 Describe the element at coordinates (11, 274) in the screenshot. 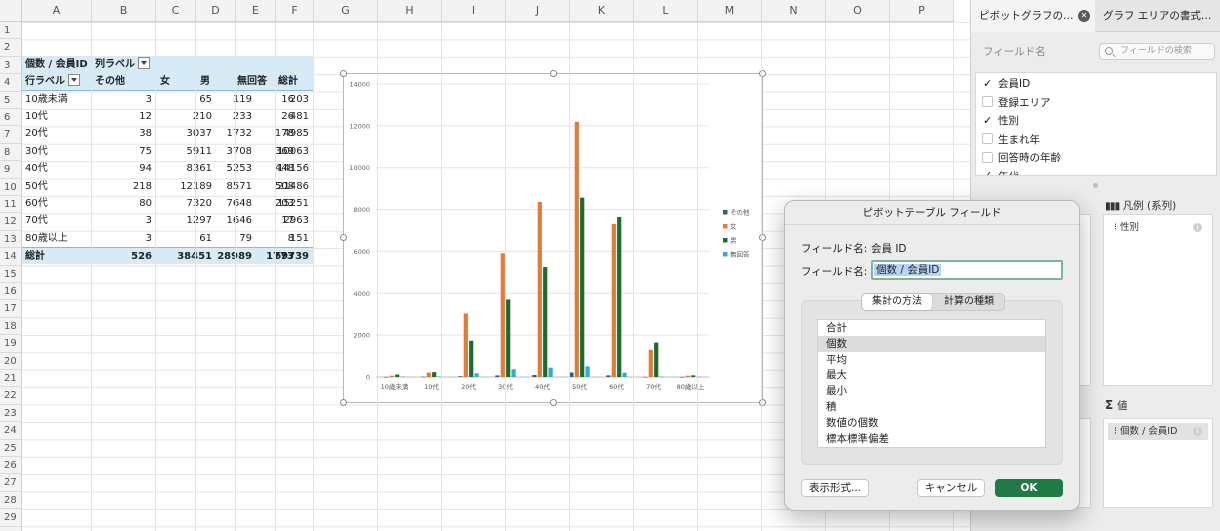

I see `row-header: 15` at that location.